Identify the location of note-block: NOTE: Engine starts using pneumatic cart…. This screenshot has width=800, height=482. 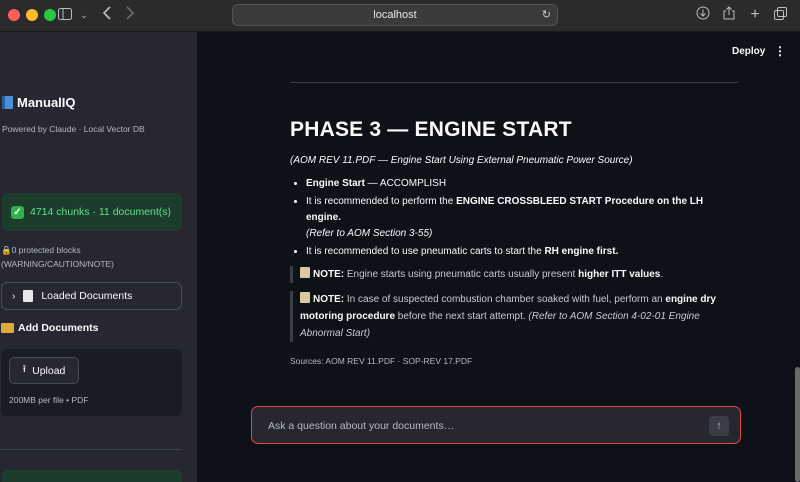
(515, 274).